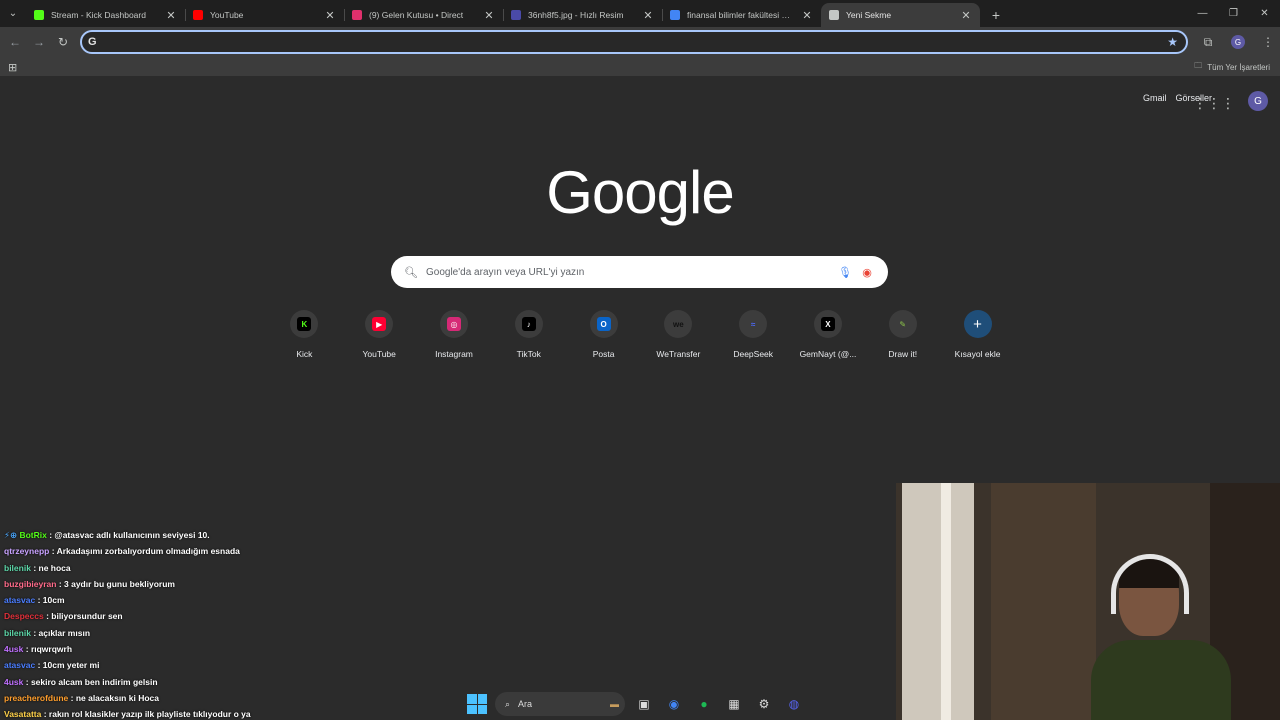 This screenshot has height=720, width=1280. What do you see at coordinates (528, 334) in the screenshot?
I see `shortcut-tile: ♪ TikTok` at bounding box center [528, 334].